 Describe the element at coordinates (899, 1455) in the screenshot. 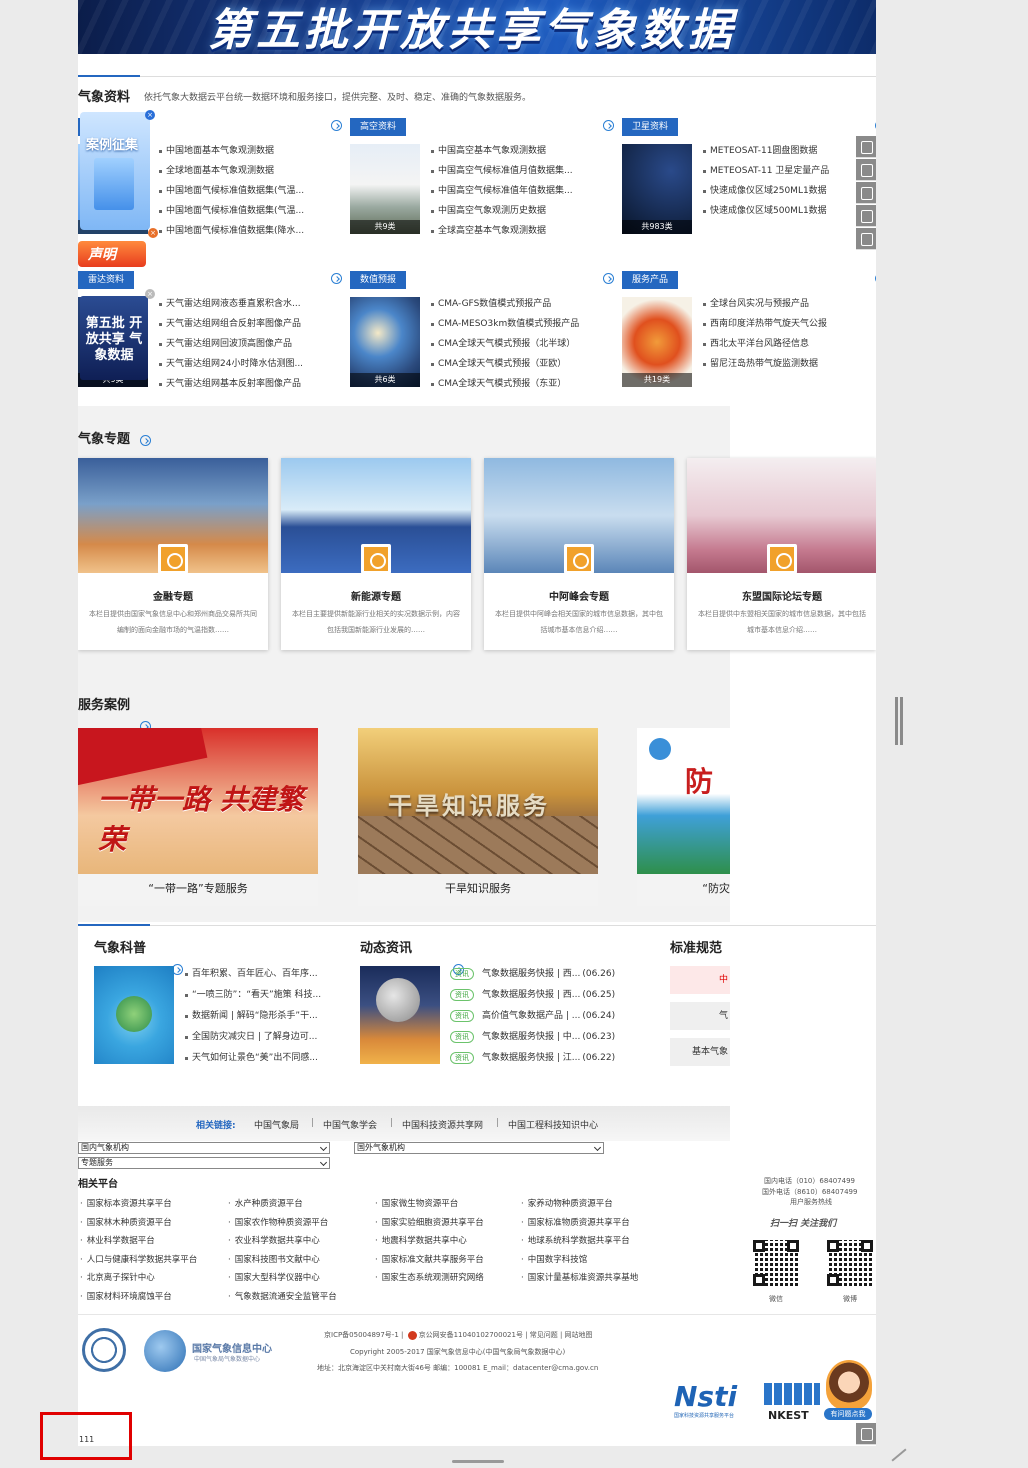

I see `resize-grip-icon` at that location.